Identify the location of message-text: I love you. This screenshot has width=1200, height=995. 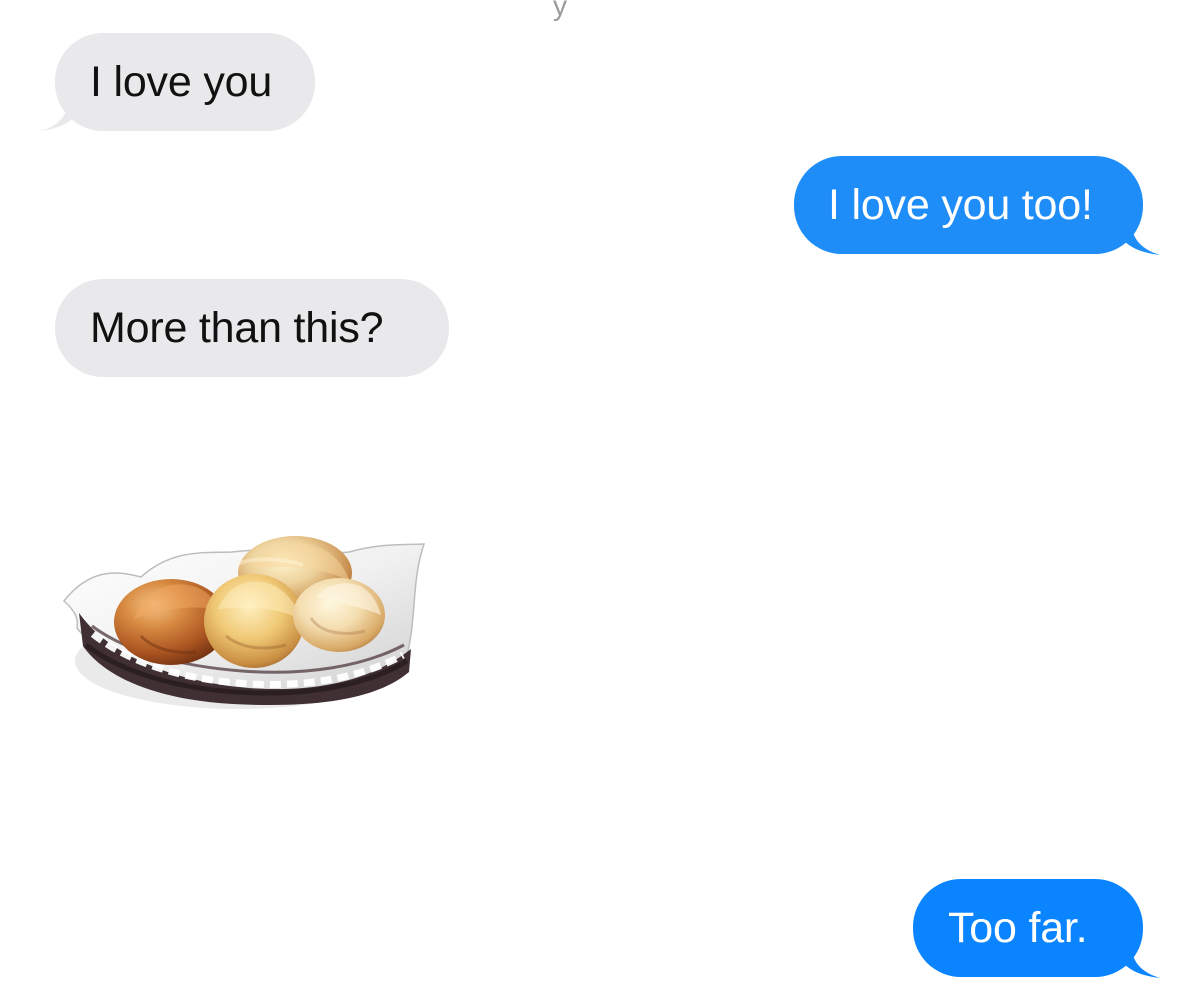
(181, 82).